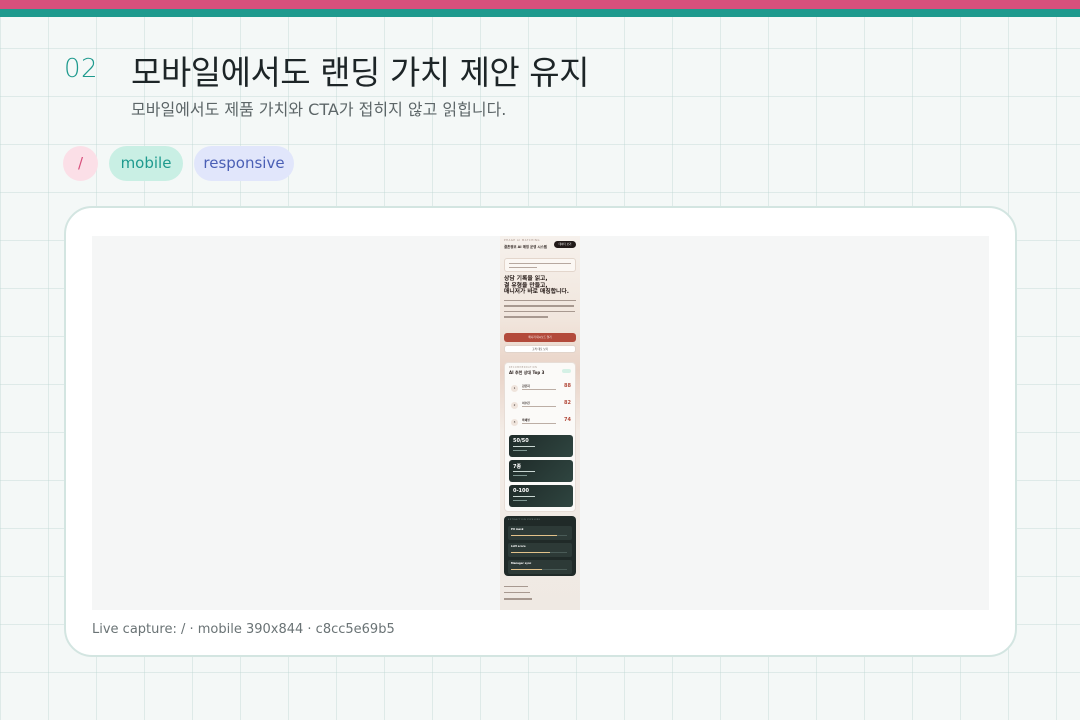 The image size is (1080, 720). I want to click on recommendation-row: 2 이수진 82, so click(541, 405).